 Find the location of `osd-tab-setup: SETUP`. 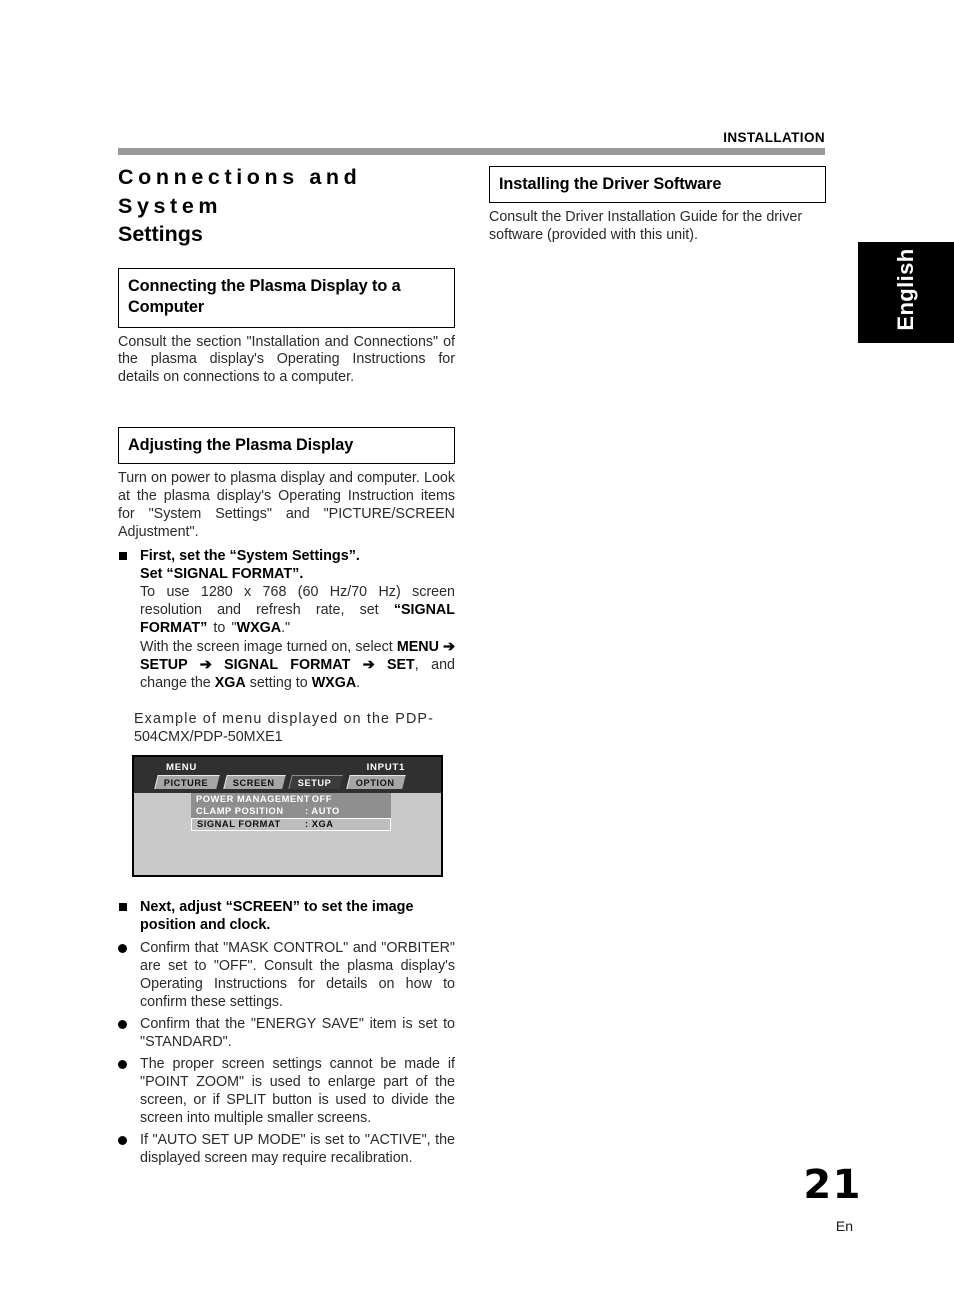

osd-tab-setup: SETUP is located at coordinates (315, 782).